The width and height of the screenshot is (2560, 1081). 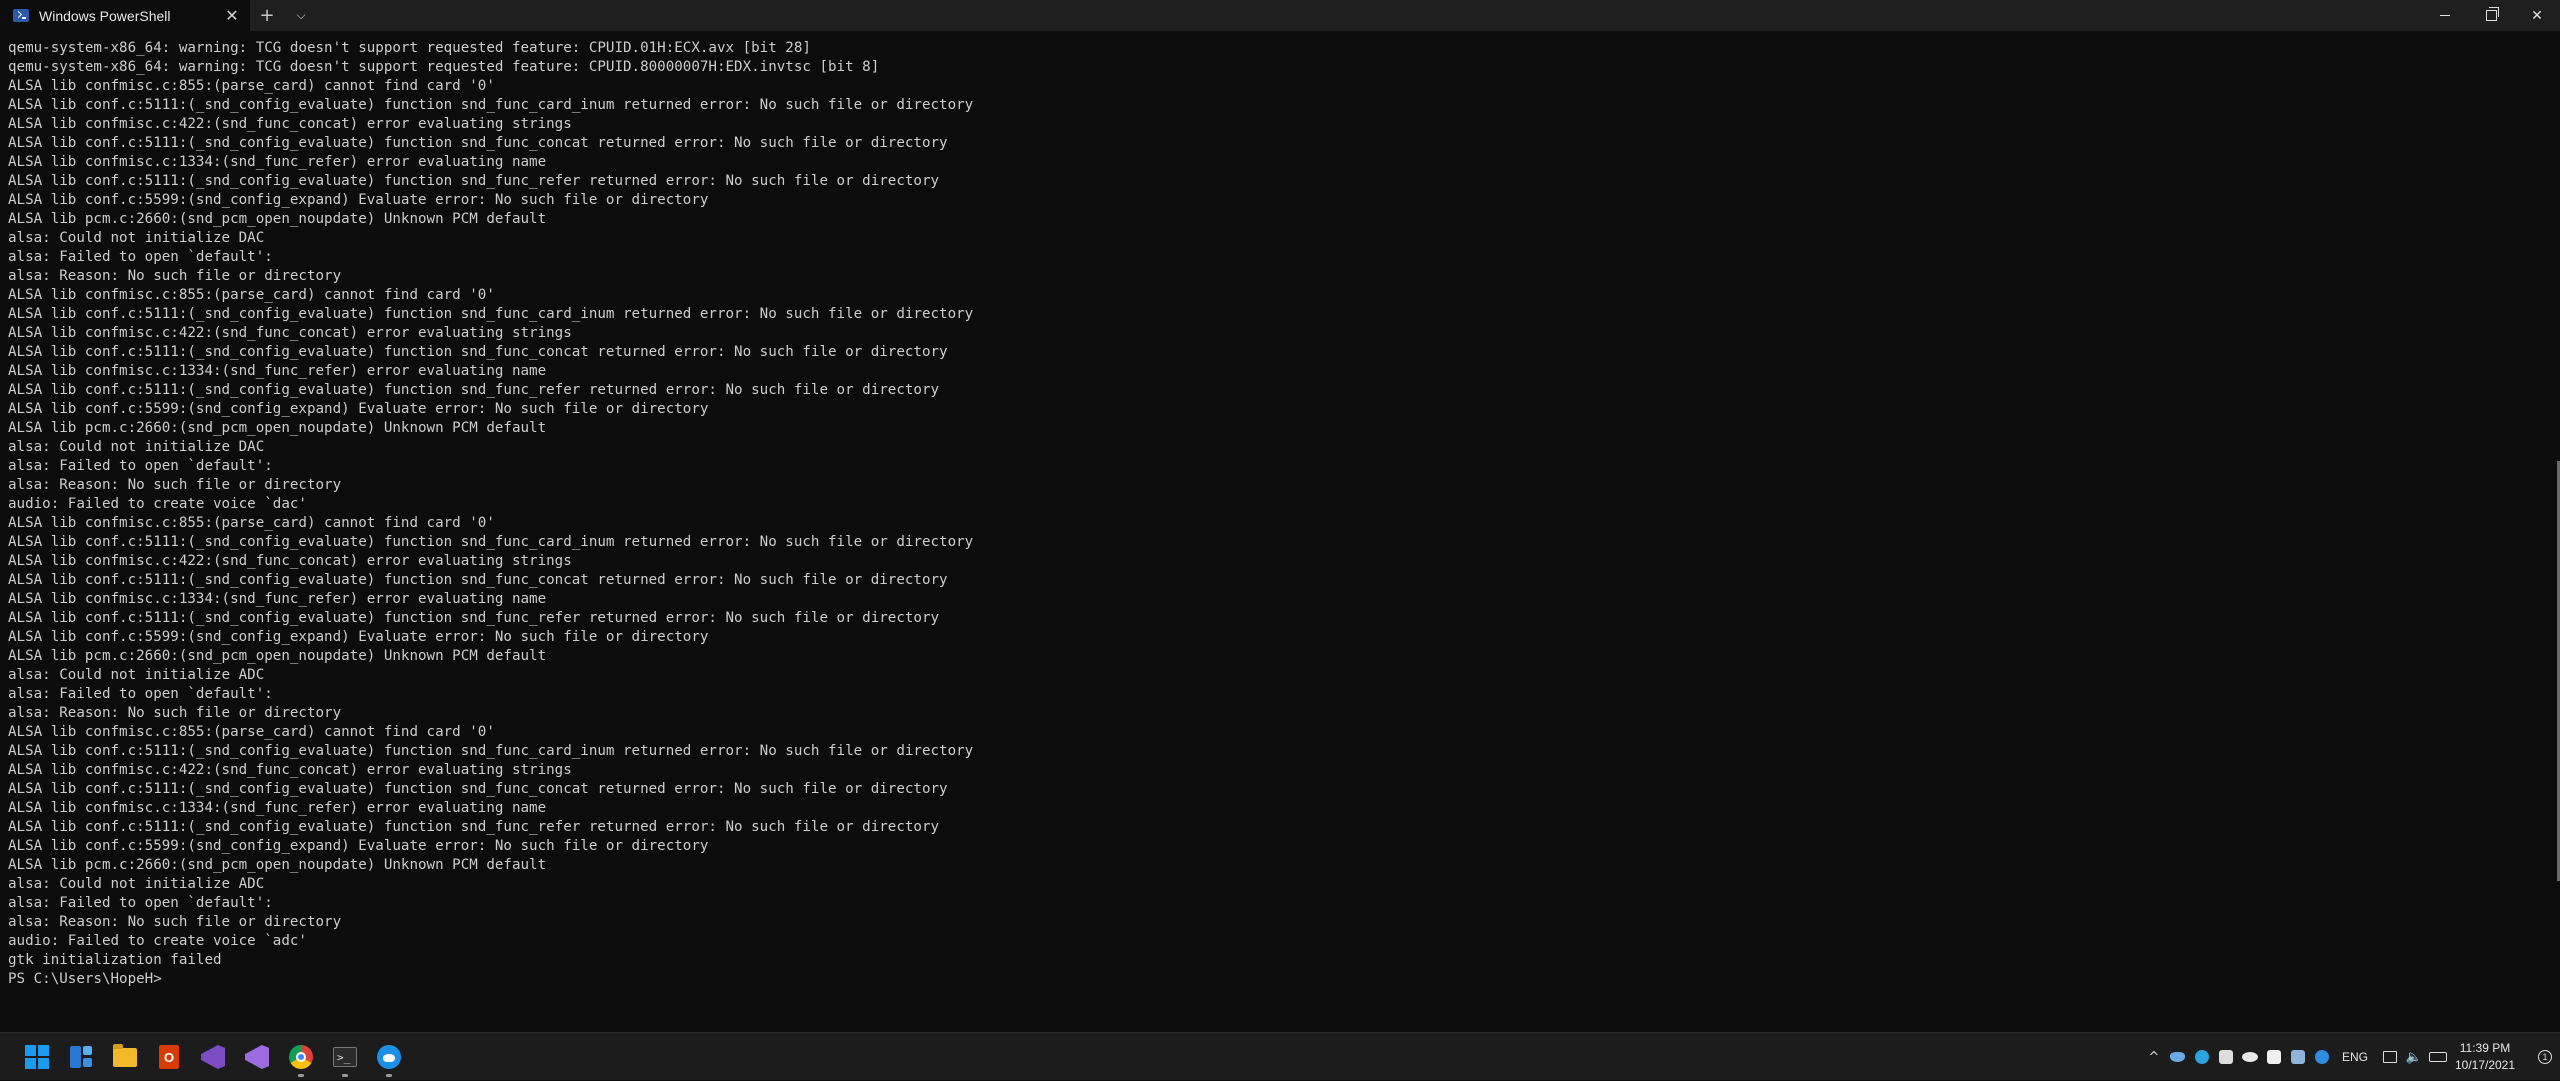 I want to click on visual-studio-preview-icon, so click(x=213, y=1057).